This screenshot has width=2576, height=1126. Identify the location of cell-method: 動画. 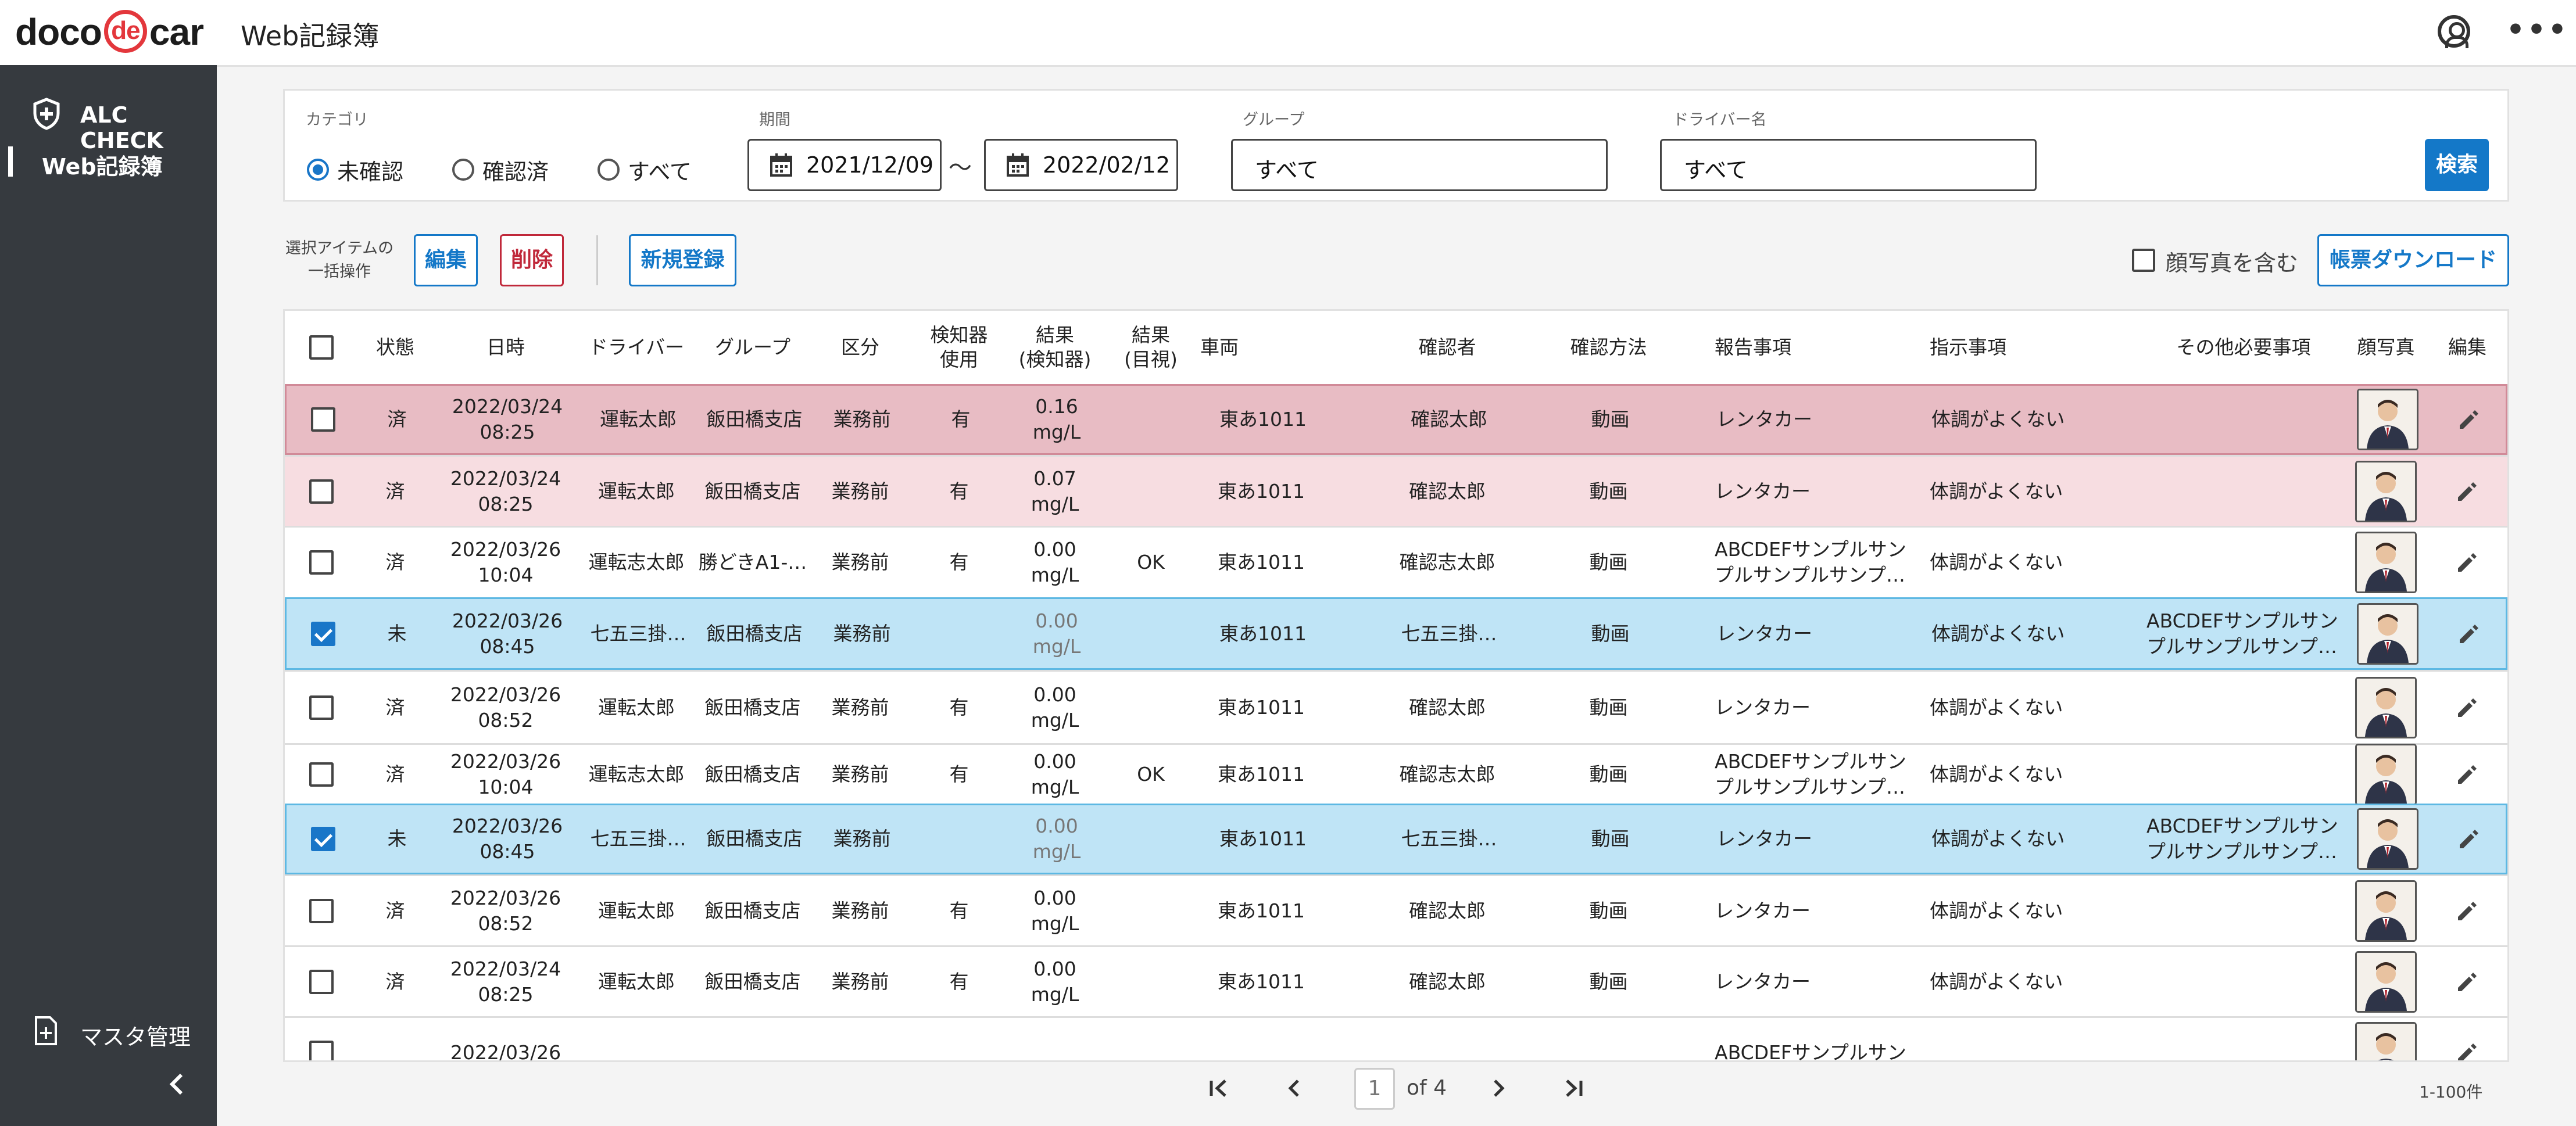
(1608, 562).